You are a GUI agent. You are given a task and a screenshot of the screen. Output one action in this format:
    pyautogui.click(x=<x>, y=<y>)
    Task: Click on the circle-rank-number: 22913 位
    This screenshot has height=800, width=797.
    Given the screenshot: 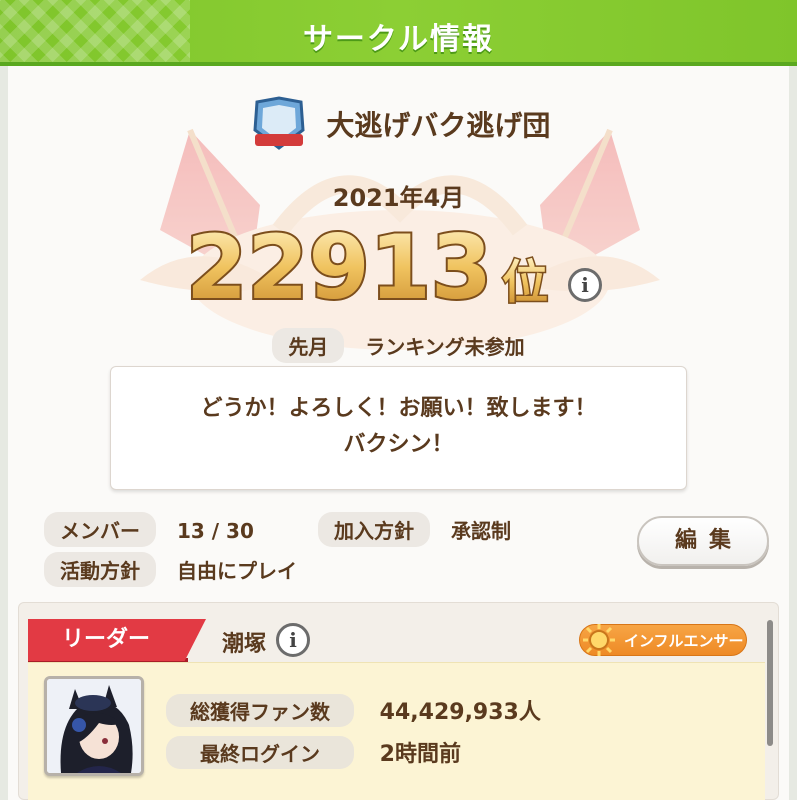 What is the action you would take?
    pyautogui.click(x=368, y=266)
    